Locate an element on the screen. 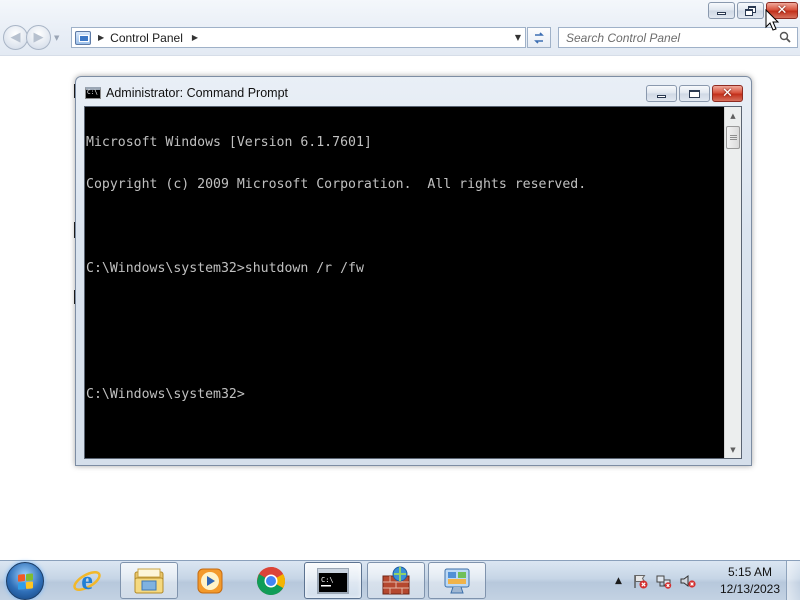  system-clock: 5:15 AM 12/13/2023 is located at coordinates (750, 581).